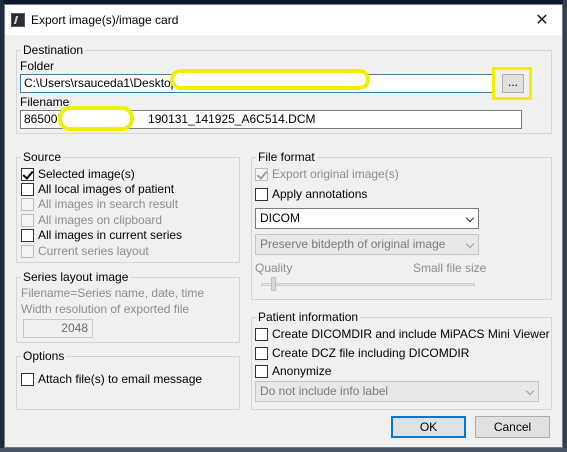 The width and height of the screenshot is (567, 452). I want to click on attach-email-label: Attach file(s) to email message, so click(120, 379).